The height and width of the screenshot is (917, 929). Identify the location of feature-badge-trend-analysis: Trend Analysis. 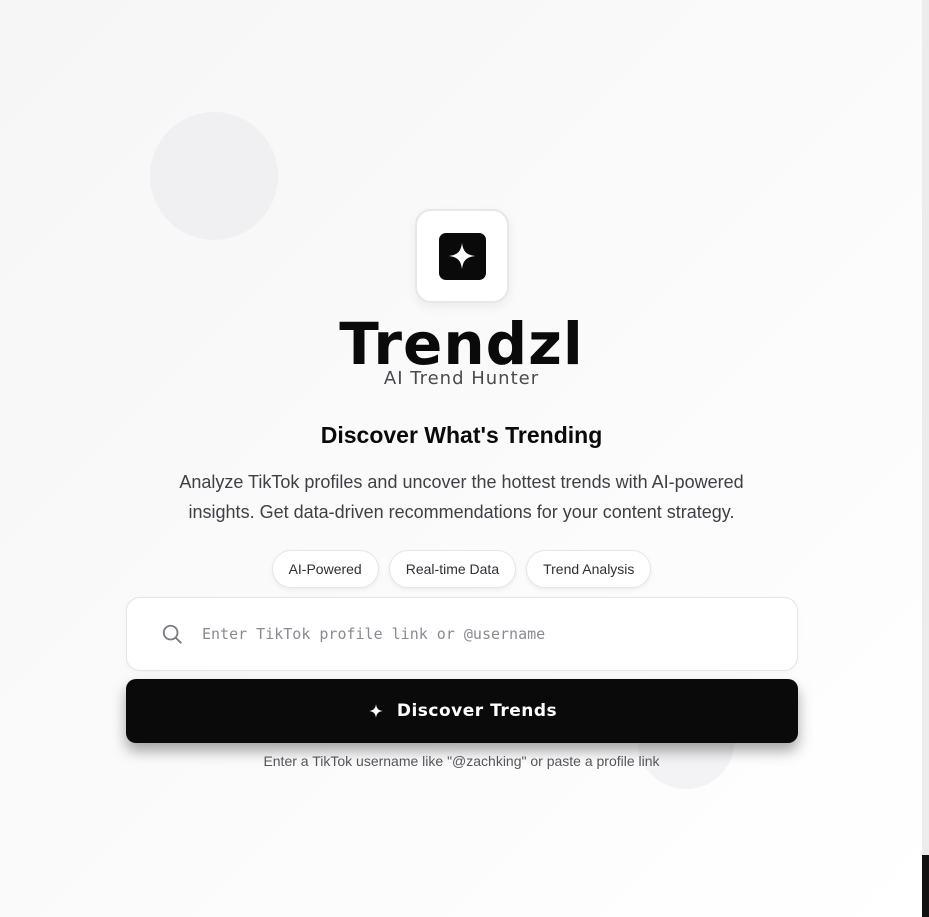
(589, 569).